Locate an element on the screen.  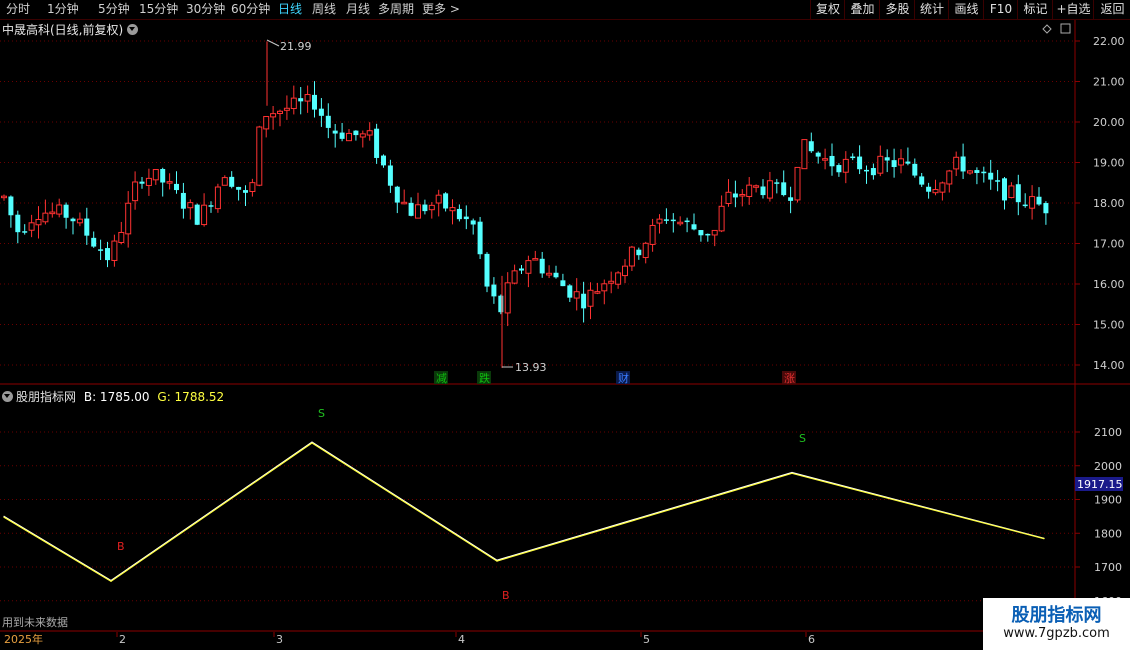
period-tab-daily: 日线 is located at coordinates (290, 9).